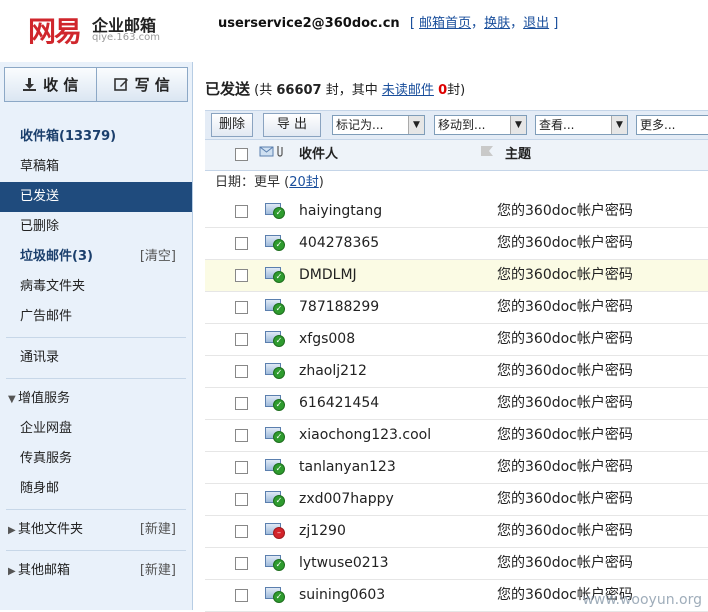  I want to click on folder-deleted: 已删除, so click(96, 227).